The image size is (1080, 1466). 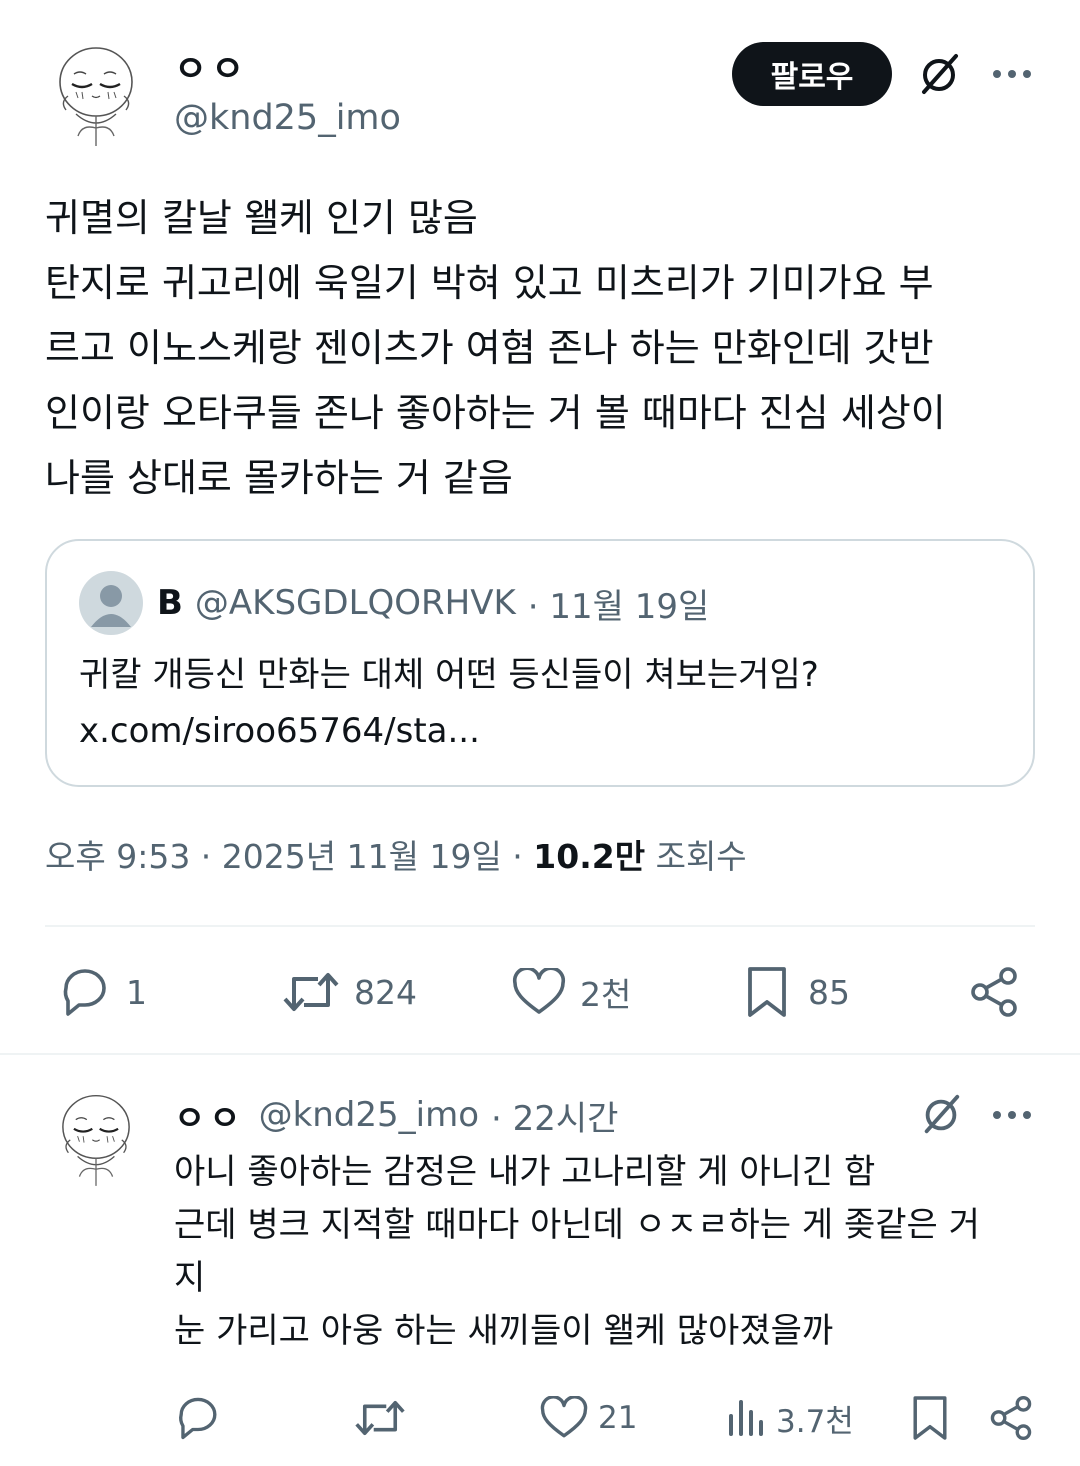 I want to click on reply-handle: @knd25_imo, so click(x=369, y=1115).